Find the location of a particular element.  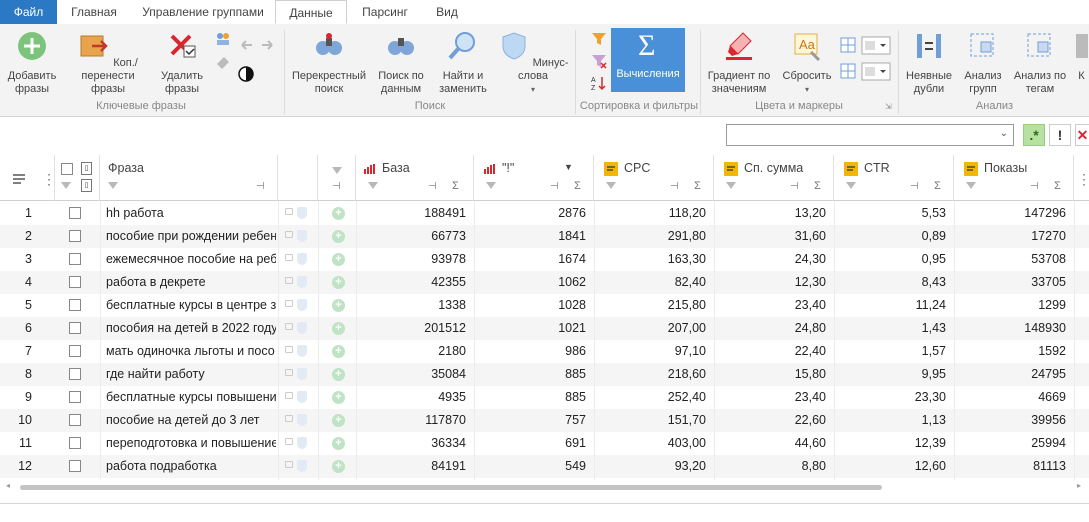

ctr-cell: 1,57 is located at coordinates (890, 351).